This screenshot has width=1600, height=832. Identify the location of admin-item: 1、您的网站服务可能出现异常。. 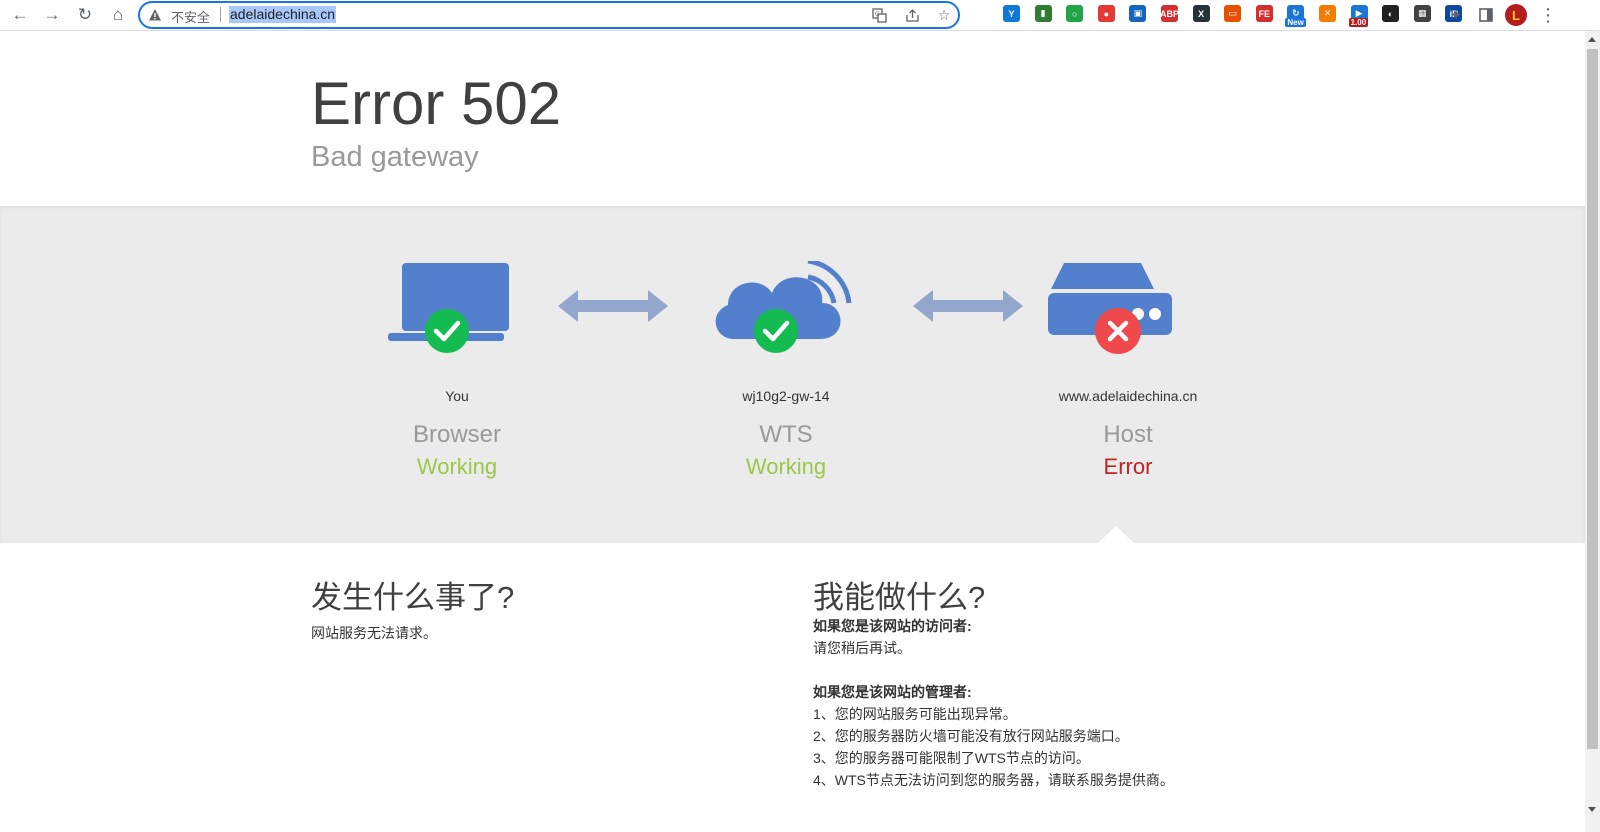
(915, 714).